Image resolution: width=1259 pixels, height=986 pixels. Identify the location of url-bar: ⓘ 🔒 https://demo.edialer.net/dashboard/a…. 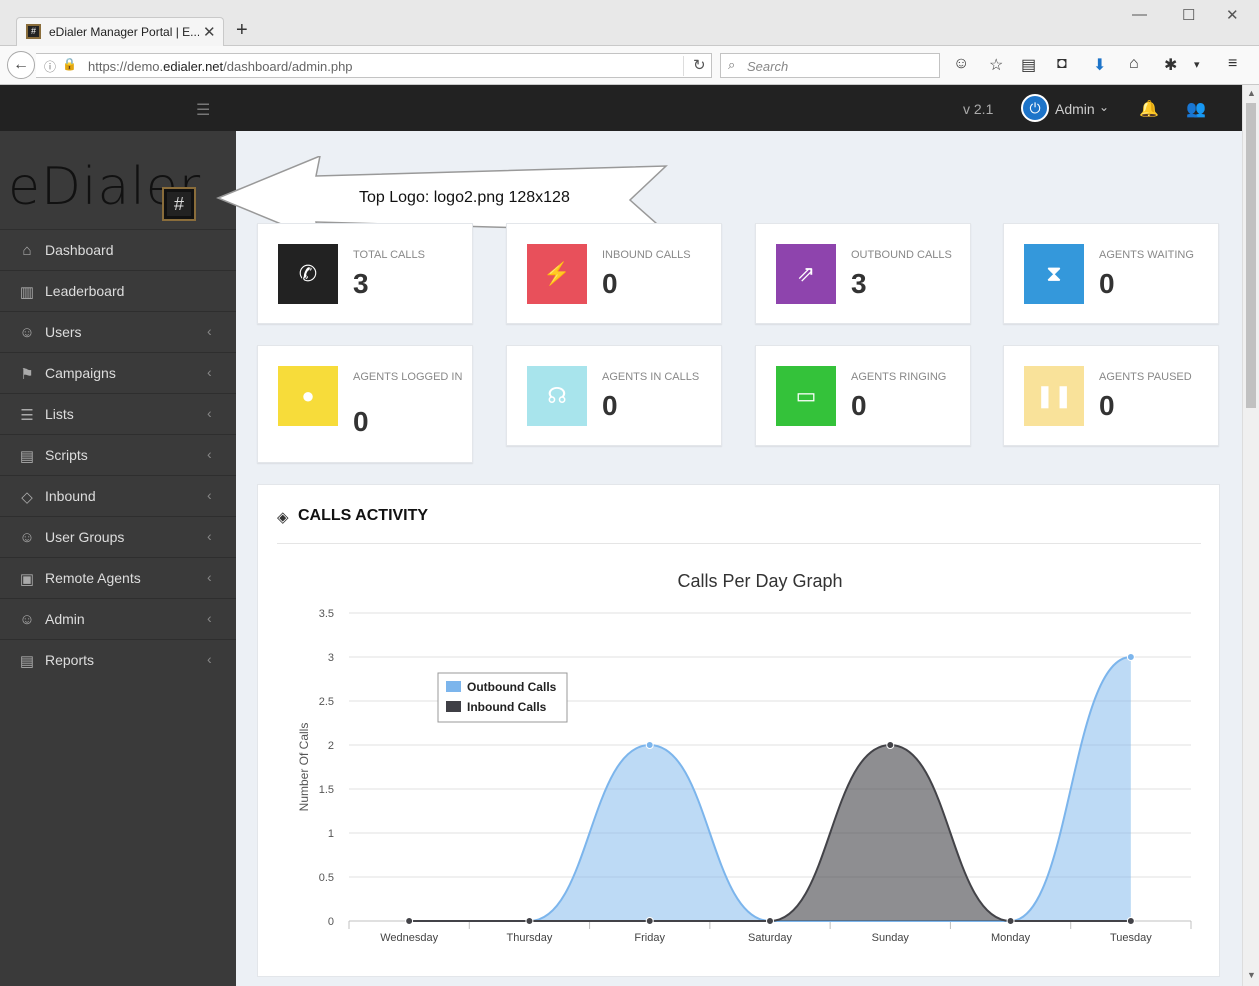
(374, 65).